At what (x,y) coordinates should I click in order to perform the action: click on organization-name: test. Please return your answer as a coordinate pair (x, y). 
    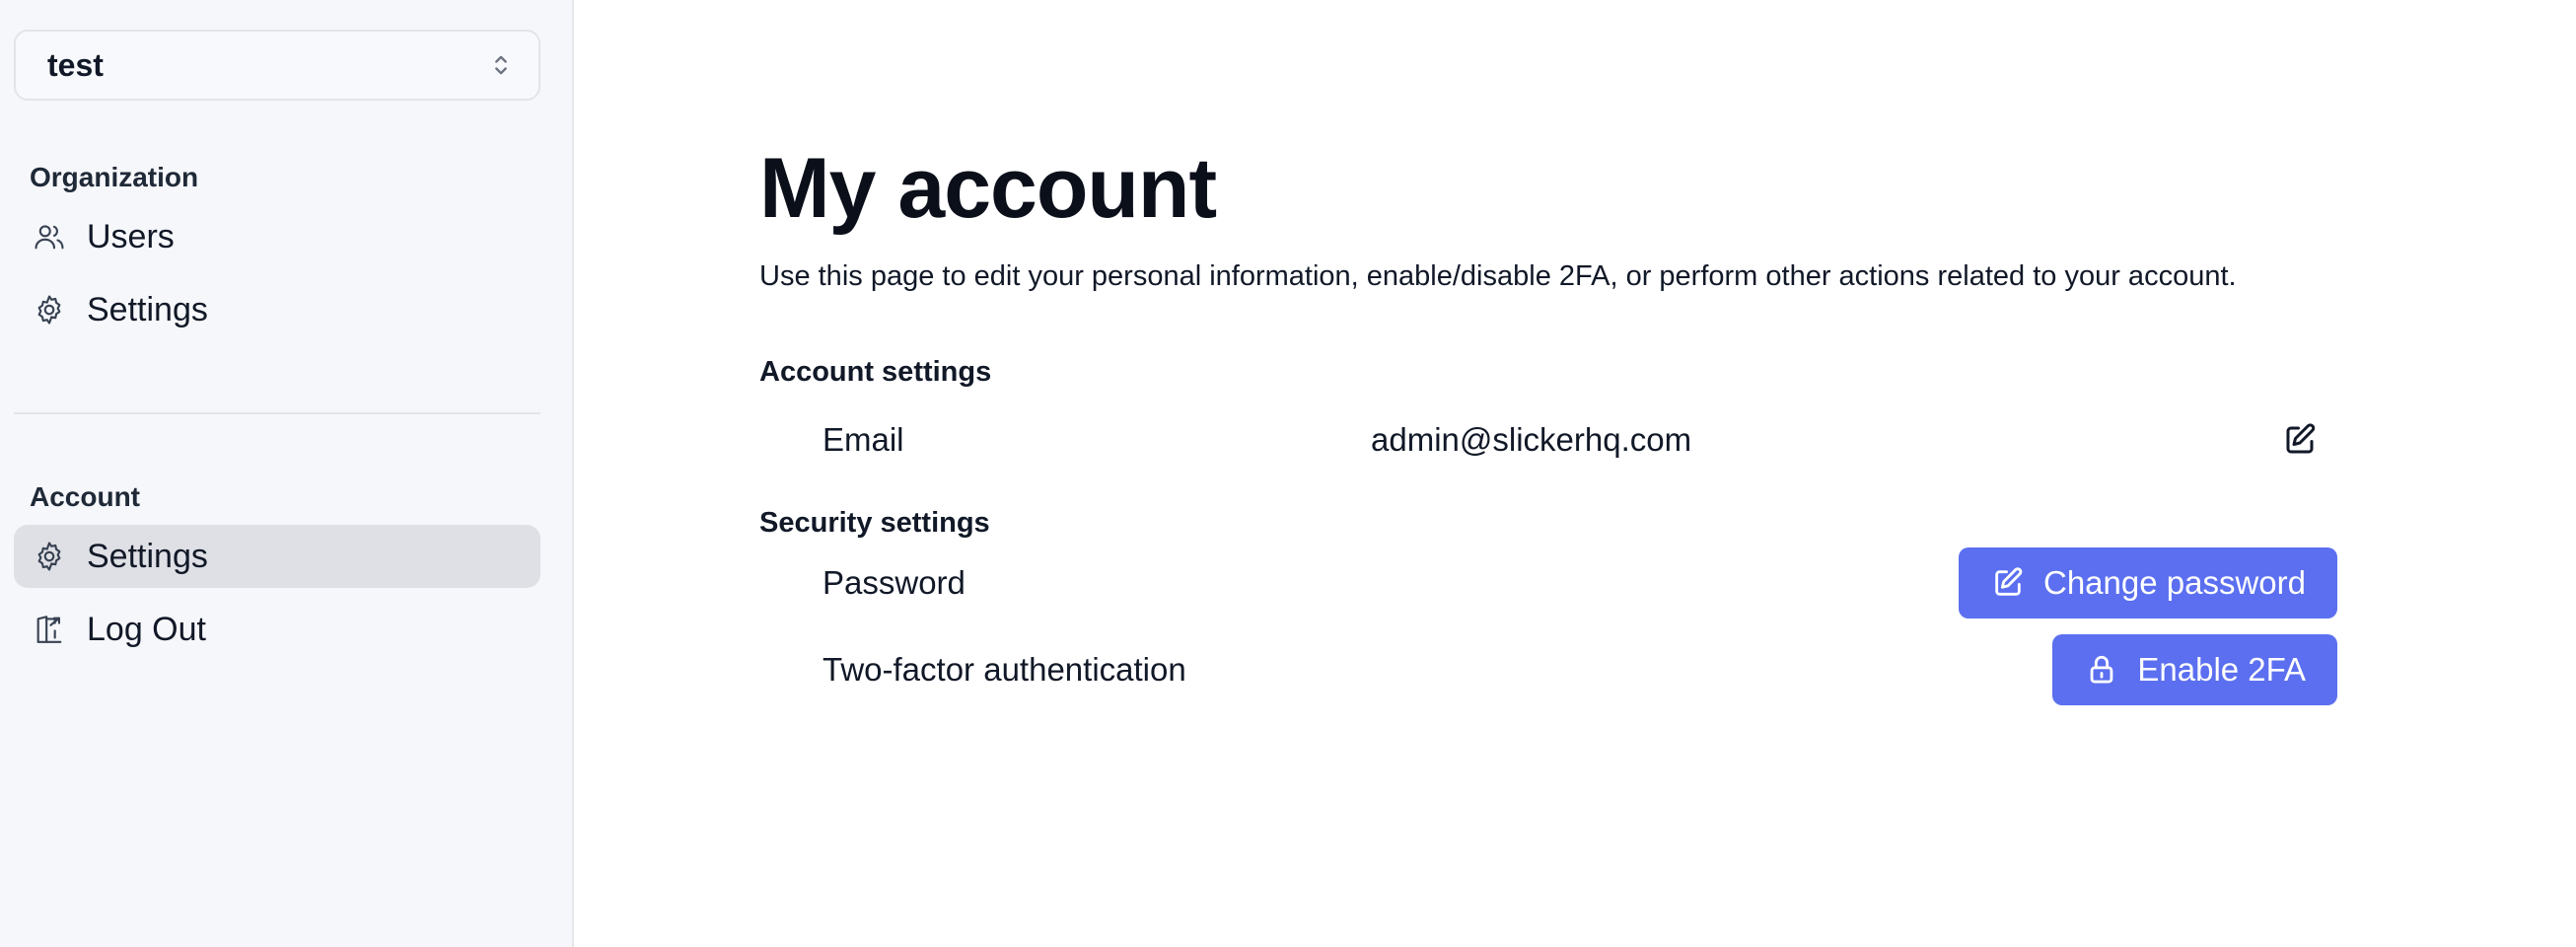
    Looking at the image, I should click on (76, 64).